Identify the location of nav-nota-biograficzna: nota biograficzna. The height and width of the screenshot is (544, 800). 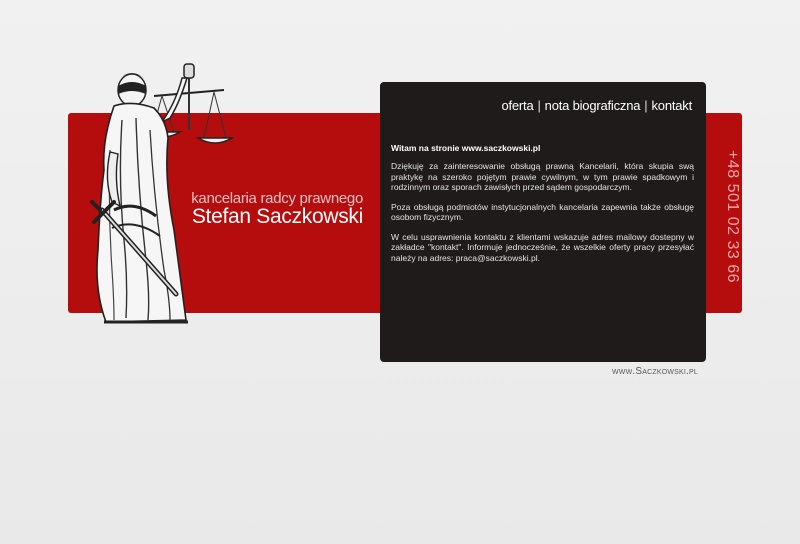
(593, 105).